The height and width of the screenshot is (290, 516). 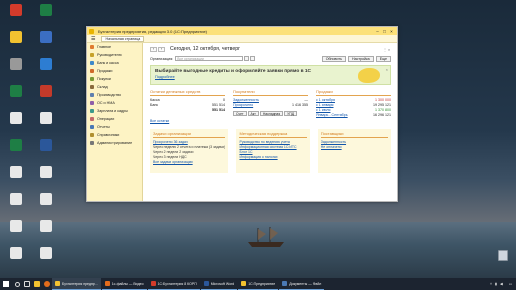 I want to click on maximize-button: □, so click(x=384, y=31).